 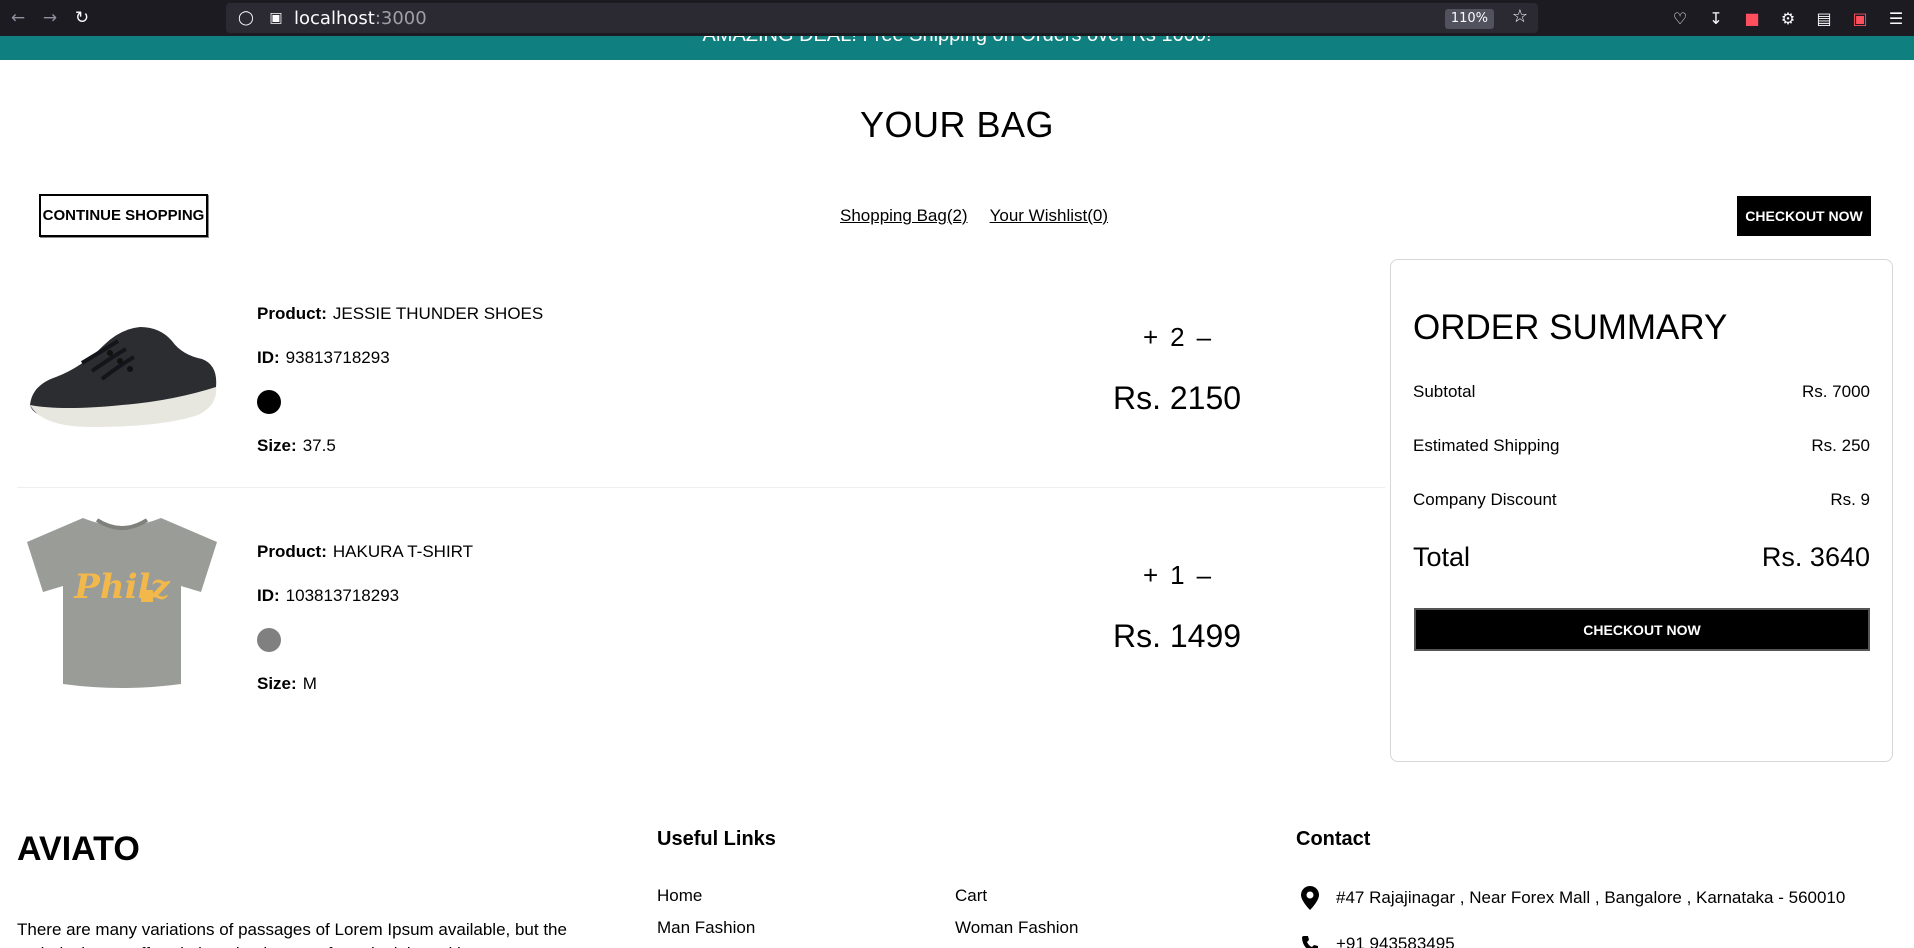 I want to click on discount-label: Company Discount, so click(x=1485, y=499).